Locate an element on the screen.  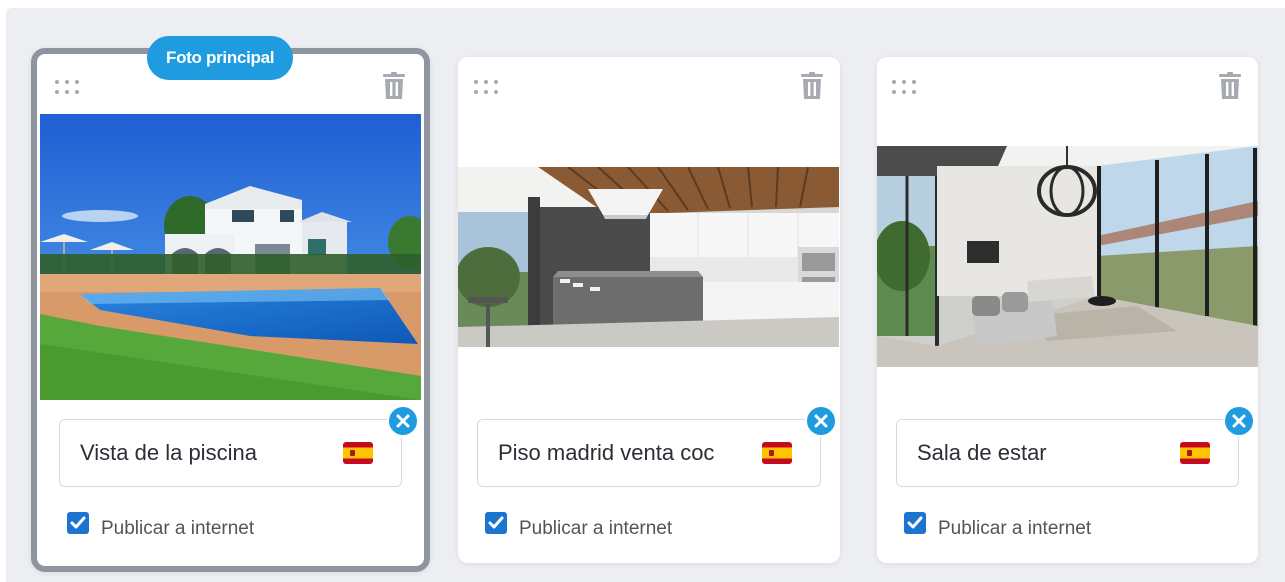
photo-title-value: Sala de estar is located at coordinates (1057, 453).